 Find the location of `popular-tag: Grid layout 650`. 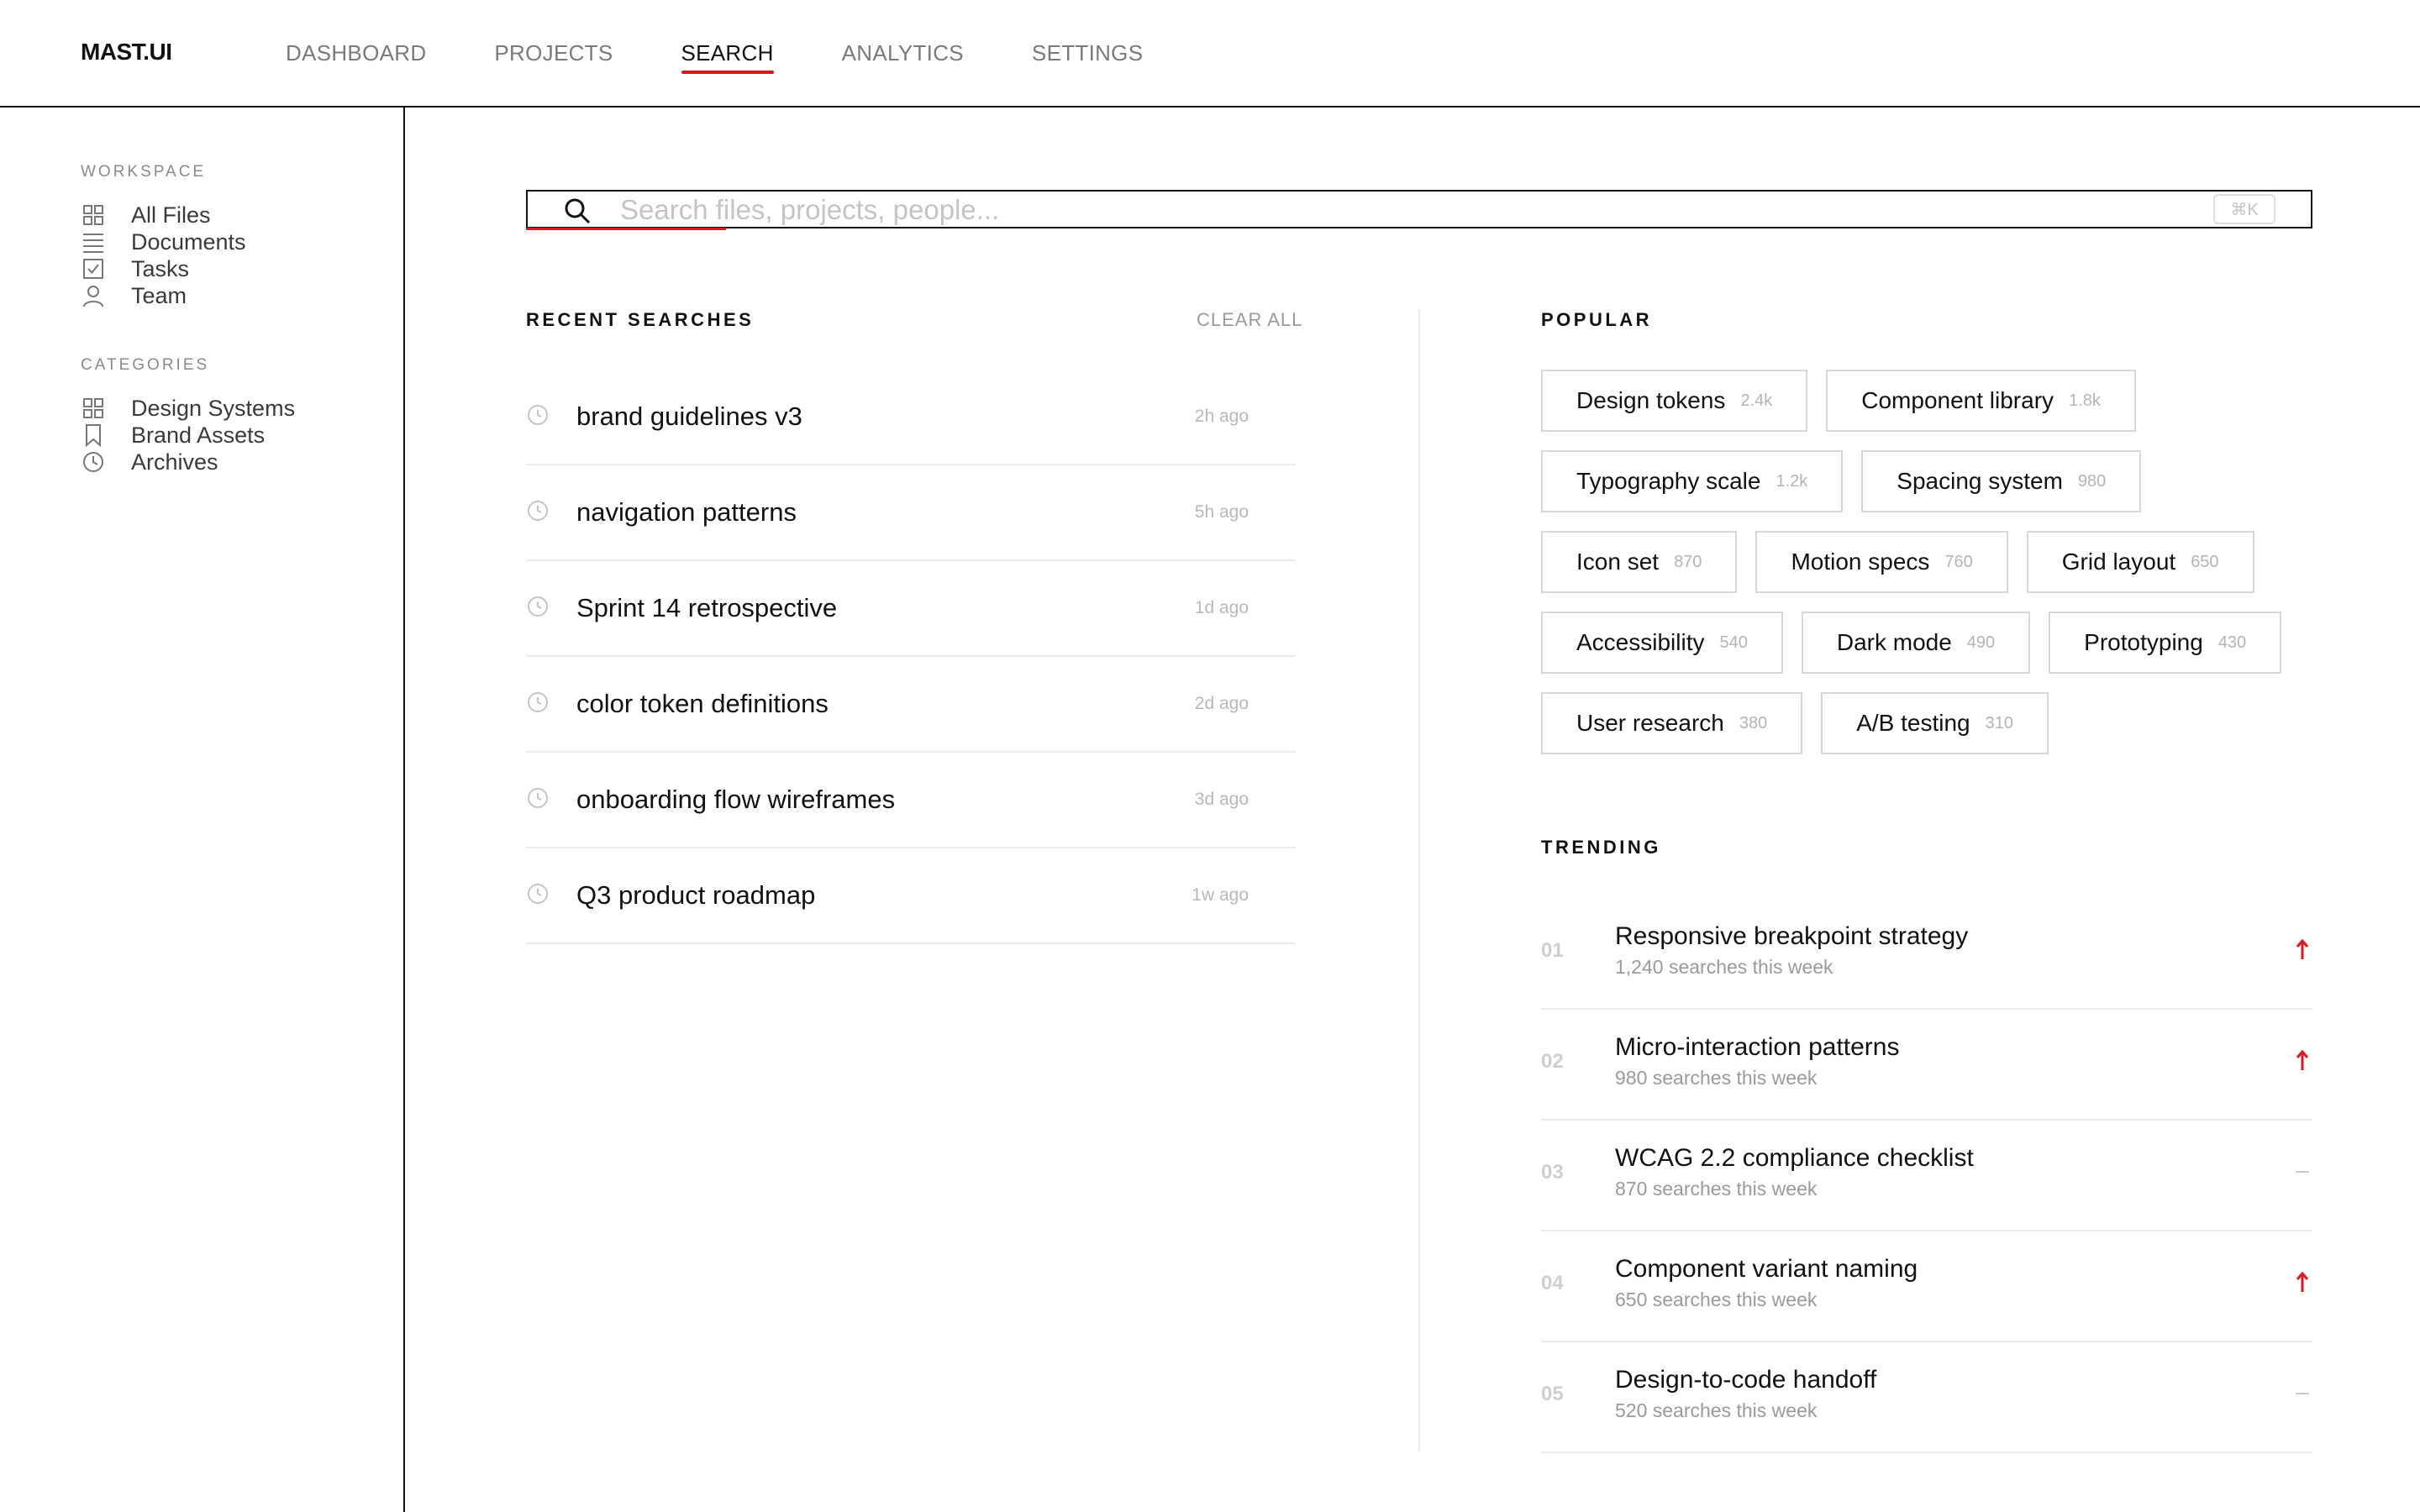

popular-tag: Grid layout 650 is located at coordinates (2140, 562).